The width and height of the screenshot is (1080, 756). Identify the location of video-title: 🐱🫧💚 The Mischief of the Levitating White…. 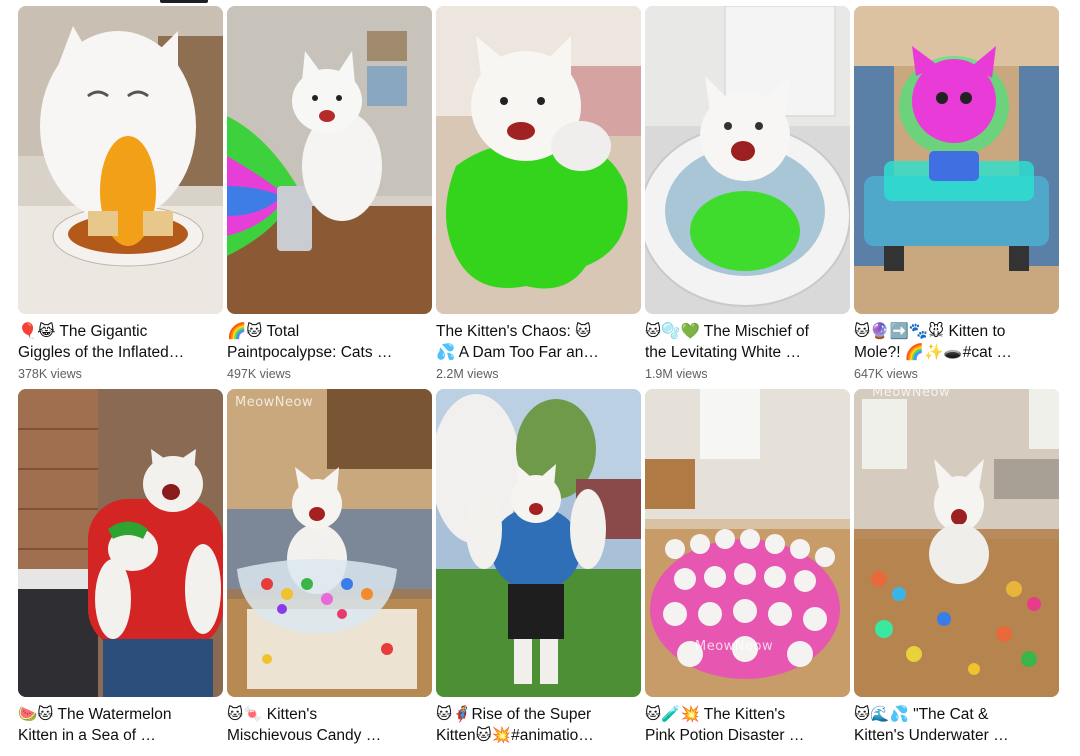
(747, 342).